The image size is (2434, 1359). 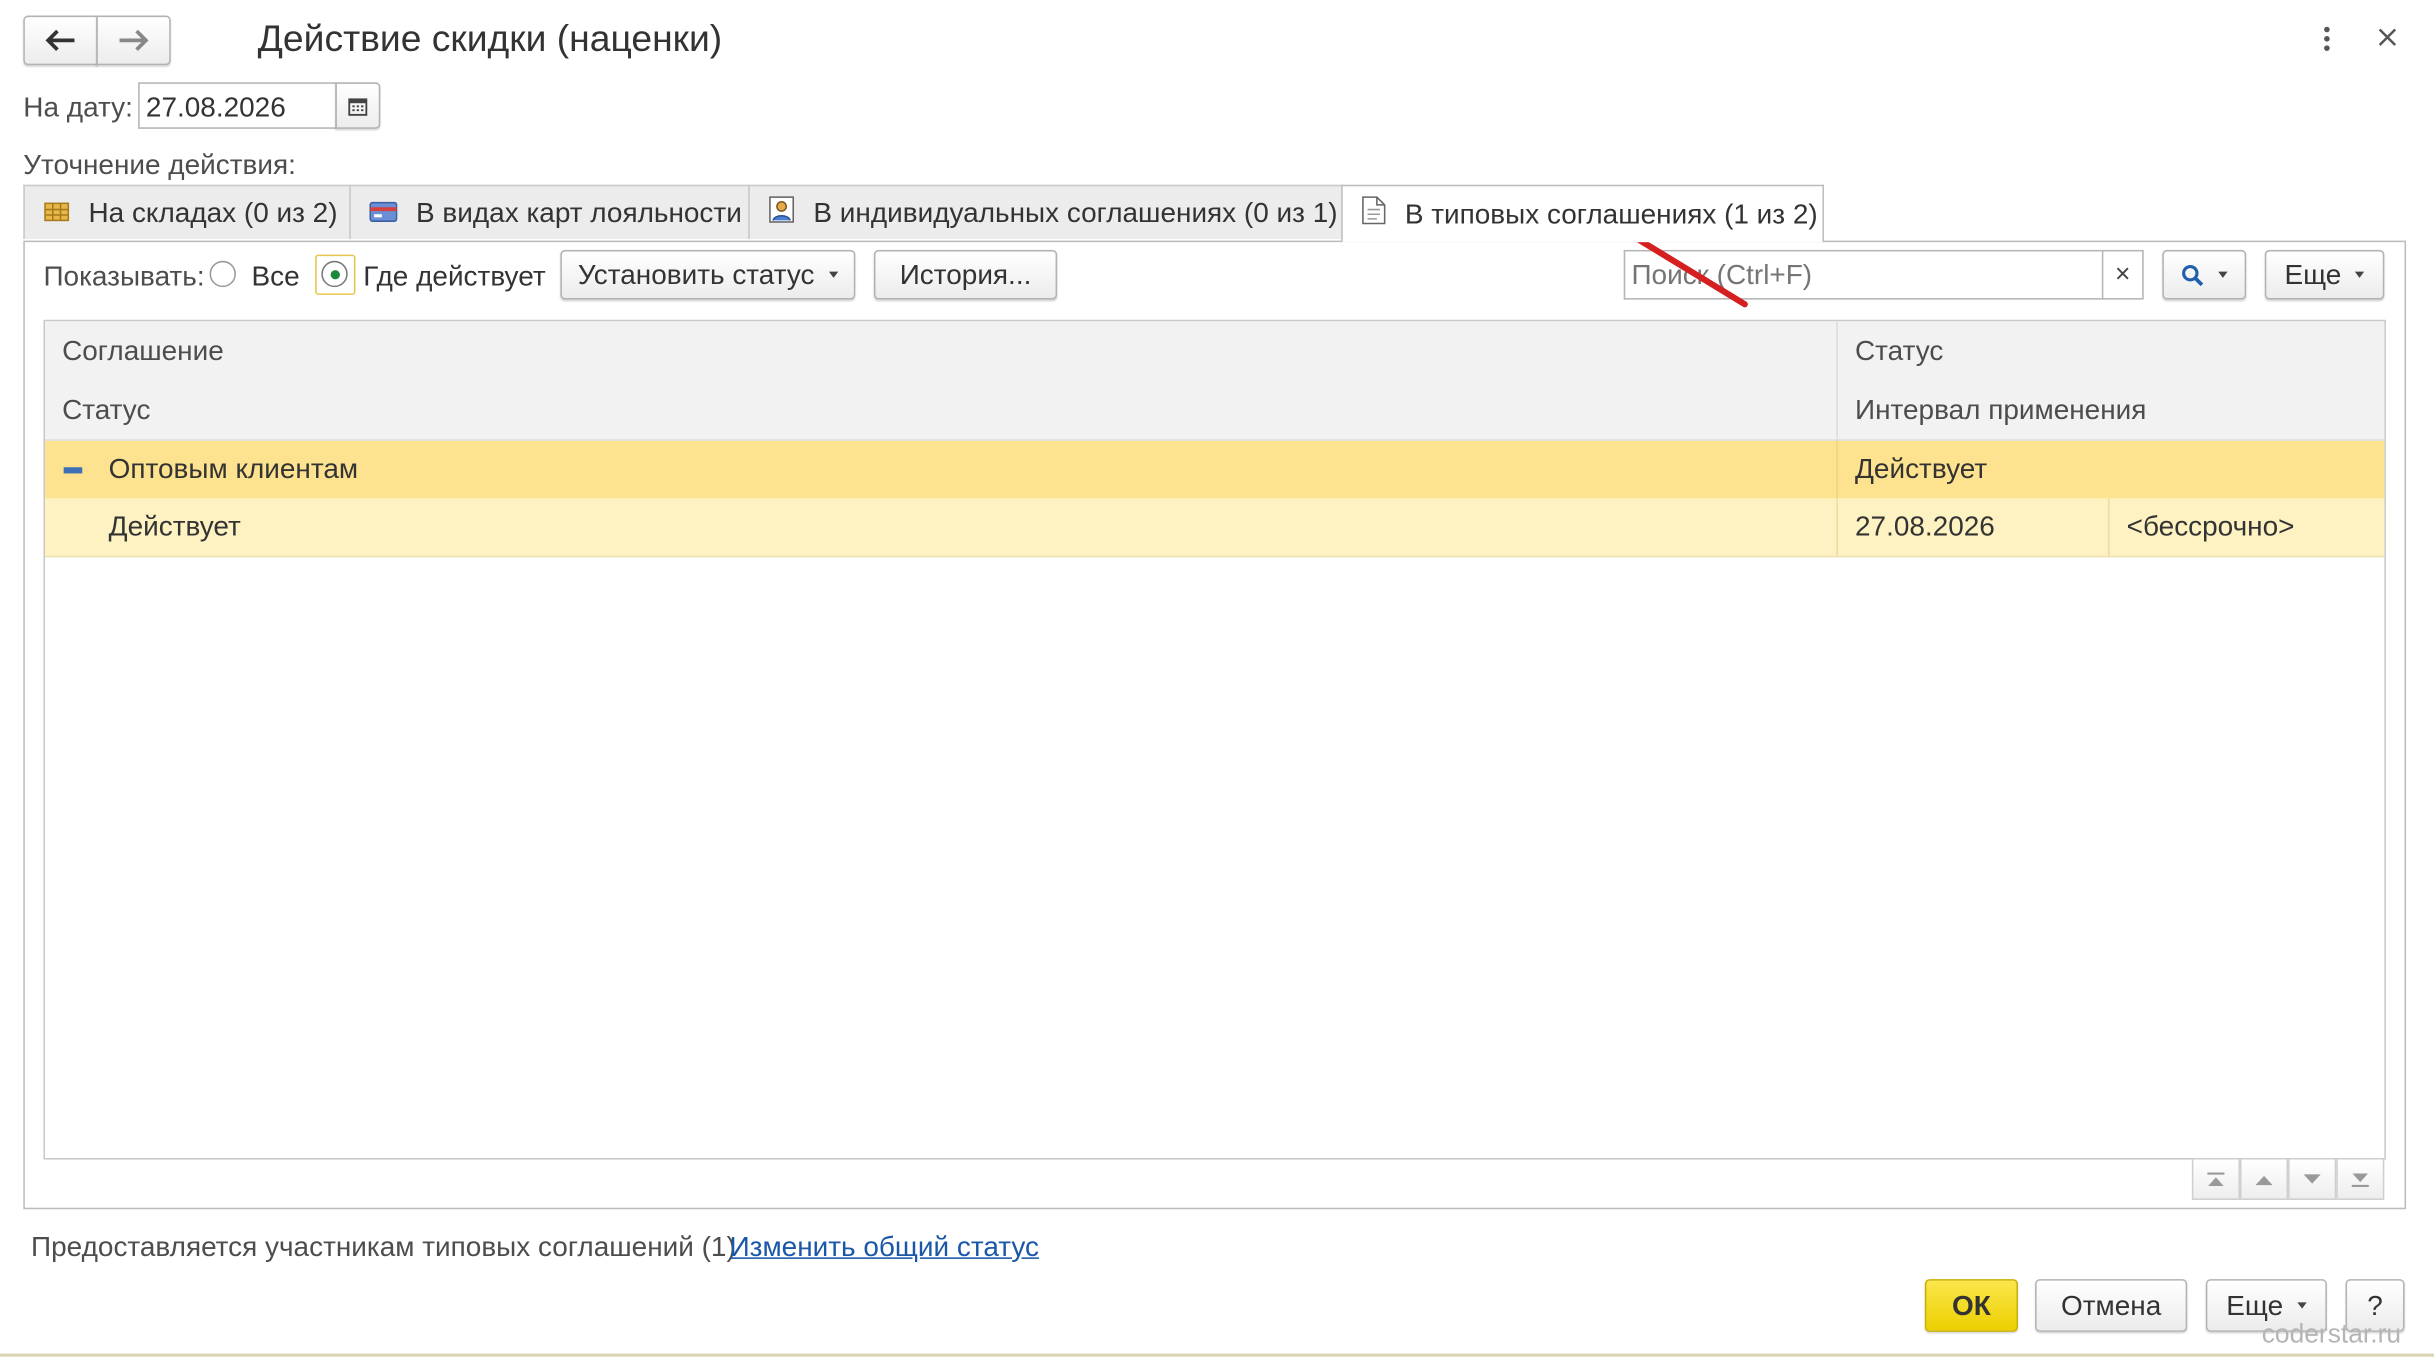 I want to click on radio-active-label: Где действует, so click(x=454, y=276).